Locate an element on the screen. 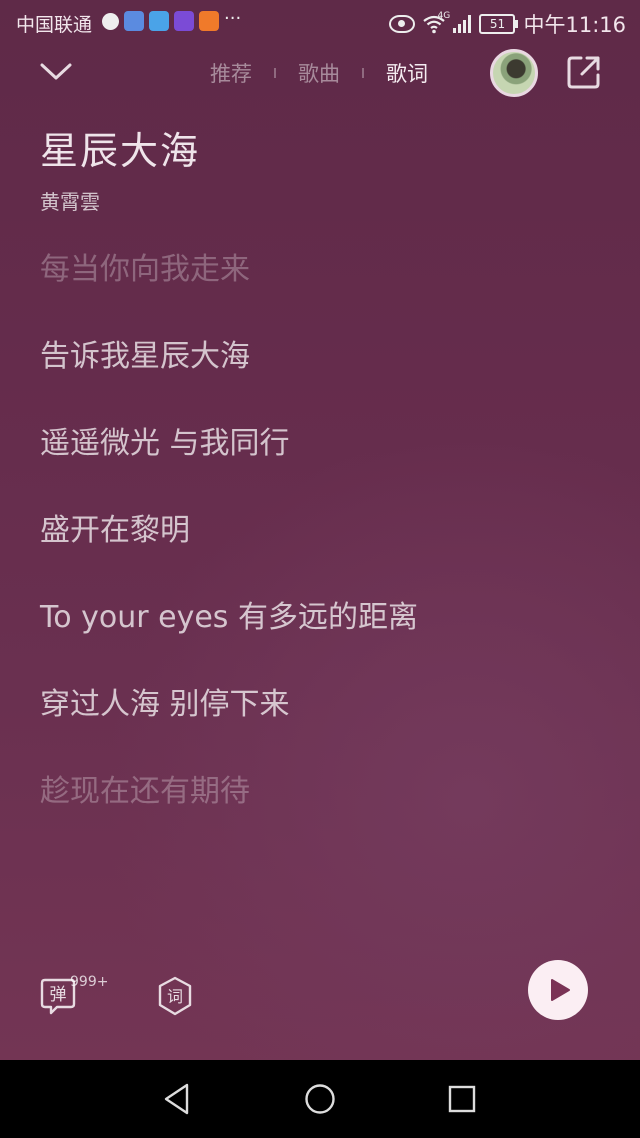  play-icon is located at coordinates (560, 990).